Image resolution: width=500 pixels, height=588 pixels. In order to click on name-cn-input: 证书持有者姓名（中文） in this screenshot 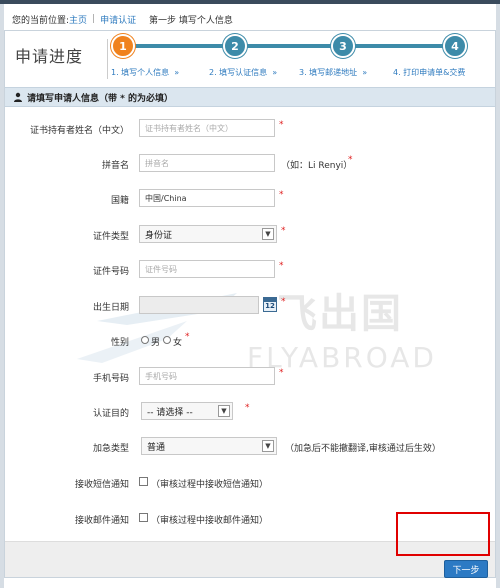, I will do `click(207, 128)`.